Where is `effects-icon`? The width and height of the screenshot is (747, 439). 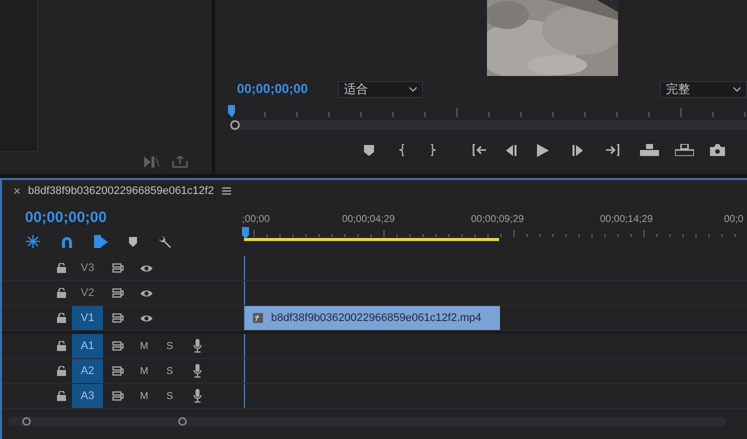
effects-icon is located at coordinates (258, 318).